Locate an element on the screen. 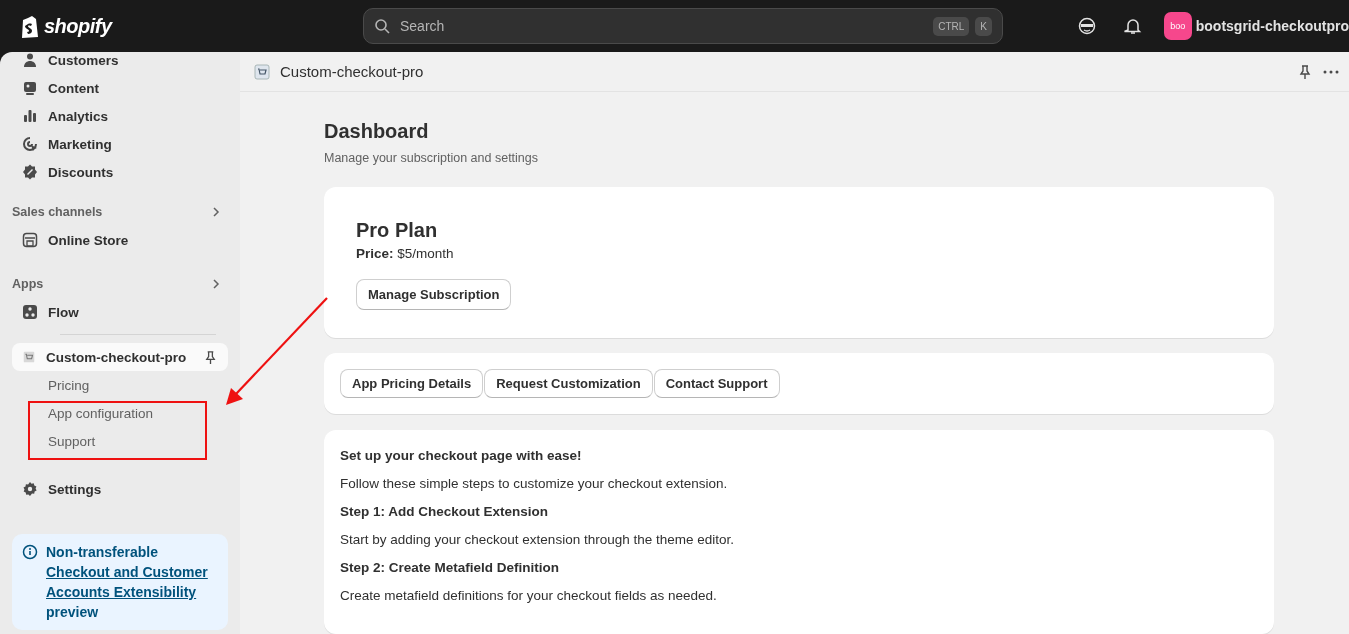  plan-price: Price: $5/month is located at coordinates (405, 253).